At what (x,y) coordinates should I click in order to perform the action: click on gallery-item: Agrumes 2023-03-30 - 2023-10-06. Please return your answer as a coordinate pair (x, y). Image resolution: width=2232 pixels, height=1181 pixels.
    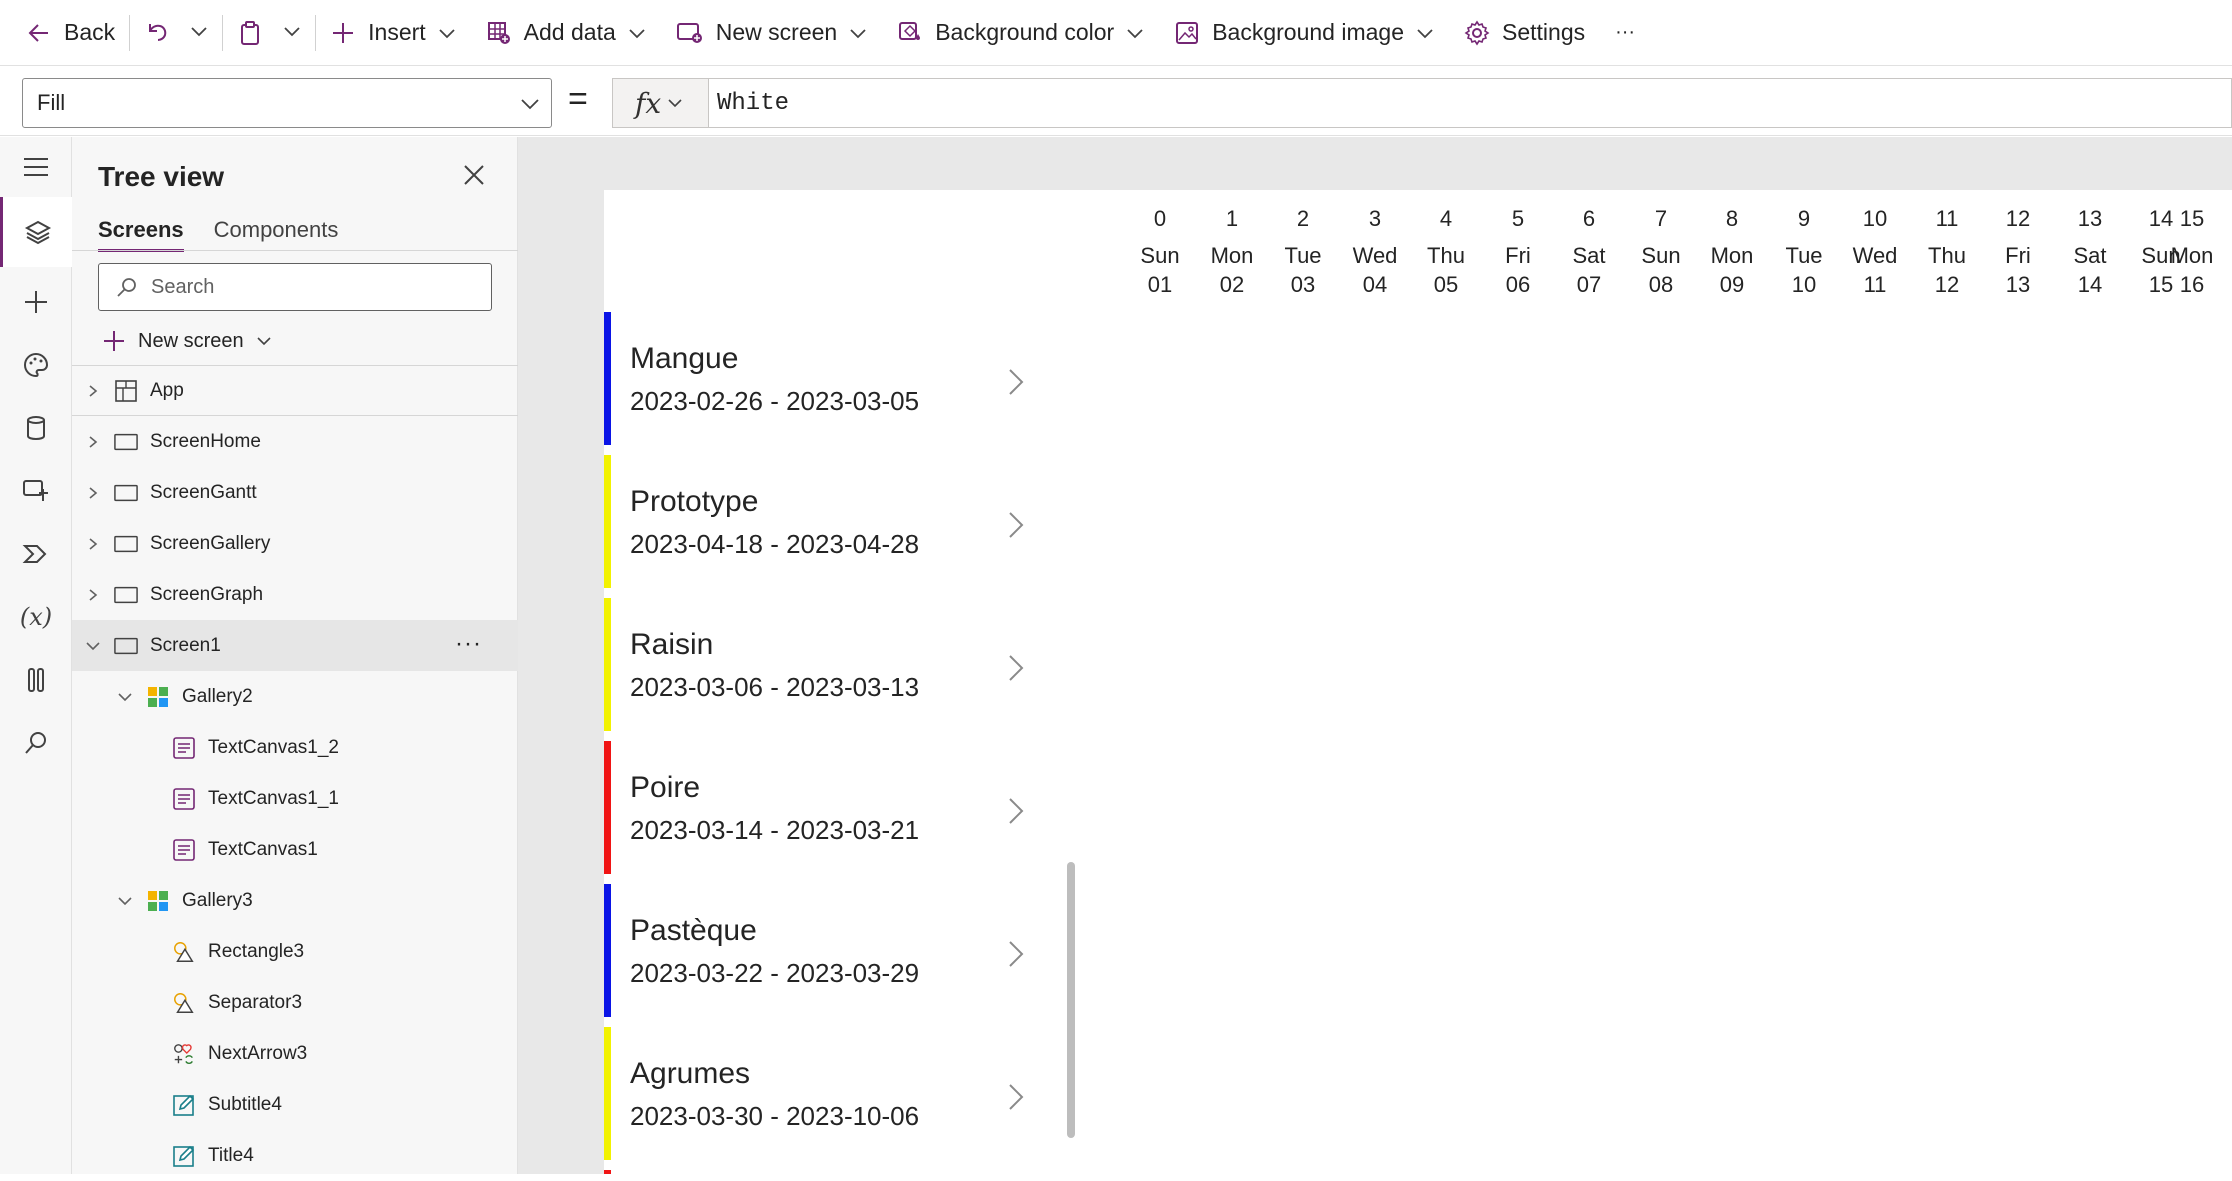
    Looking at the image, I should click on (821, 1093).